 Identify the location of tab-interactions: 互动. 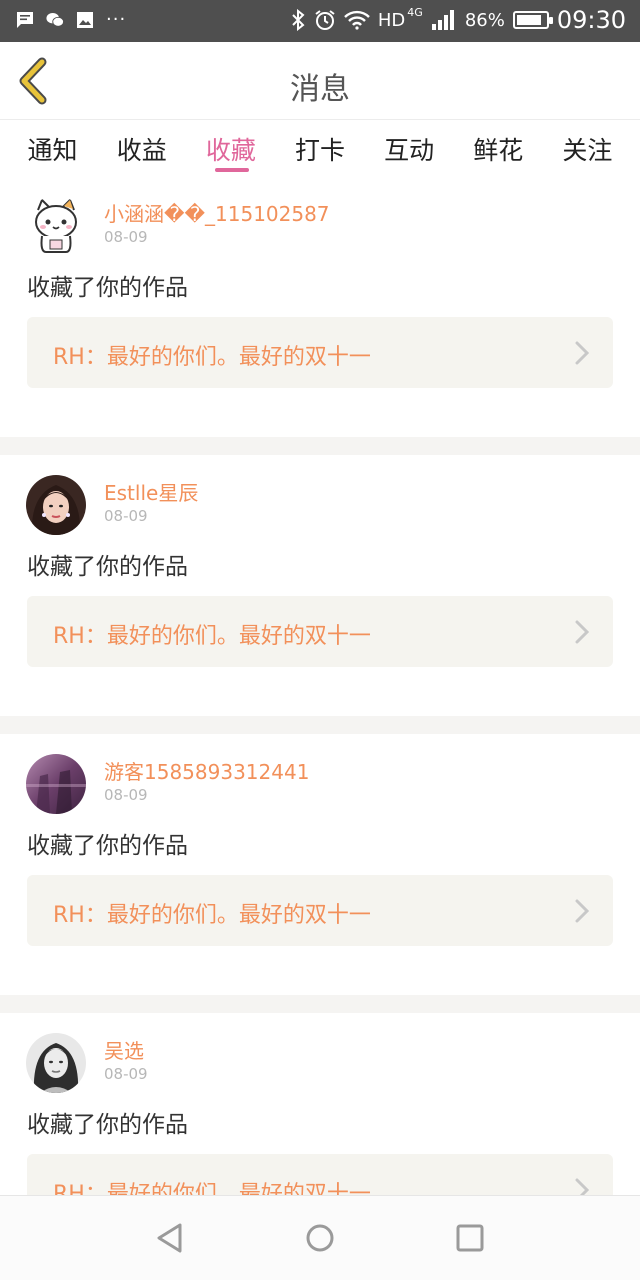
(409, 149).